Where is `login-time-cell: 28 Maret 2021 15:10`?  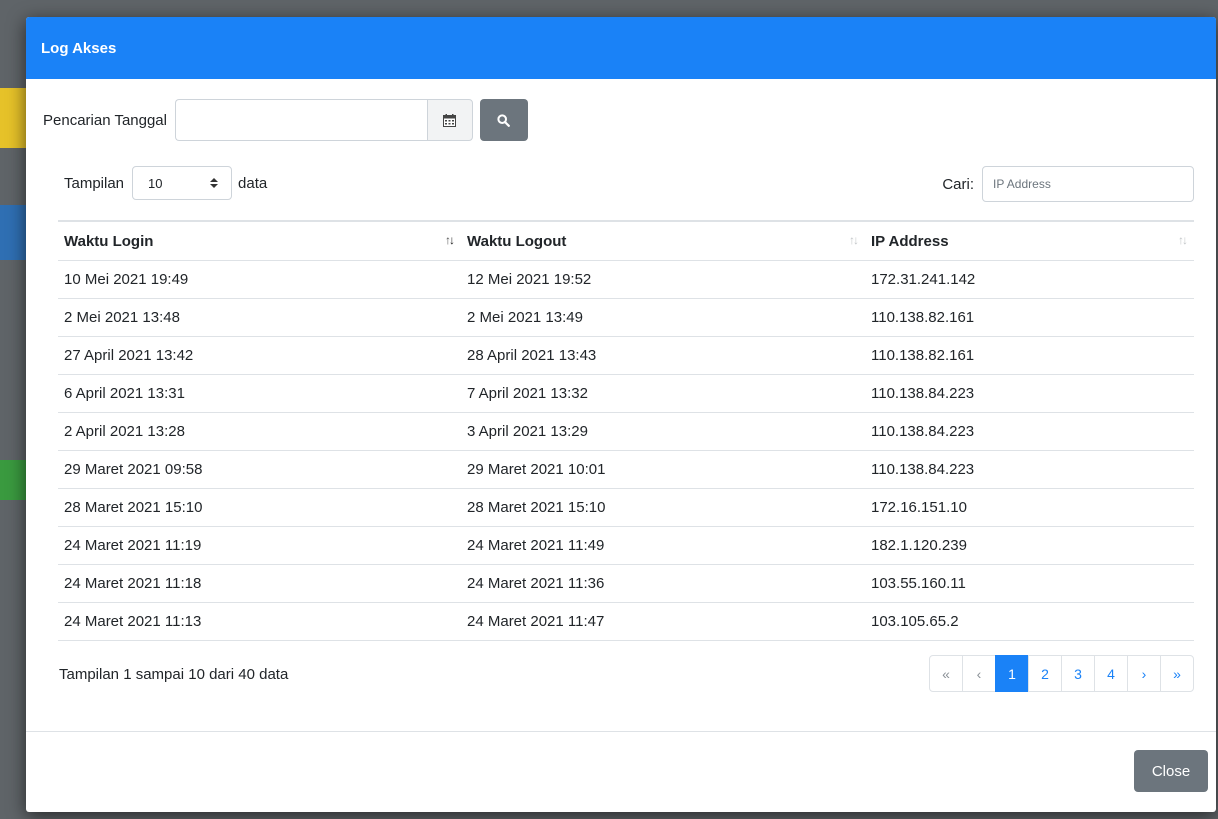 login-time-cell: 28 Maret 2021 15:10 is located at coordinates (259, 507).